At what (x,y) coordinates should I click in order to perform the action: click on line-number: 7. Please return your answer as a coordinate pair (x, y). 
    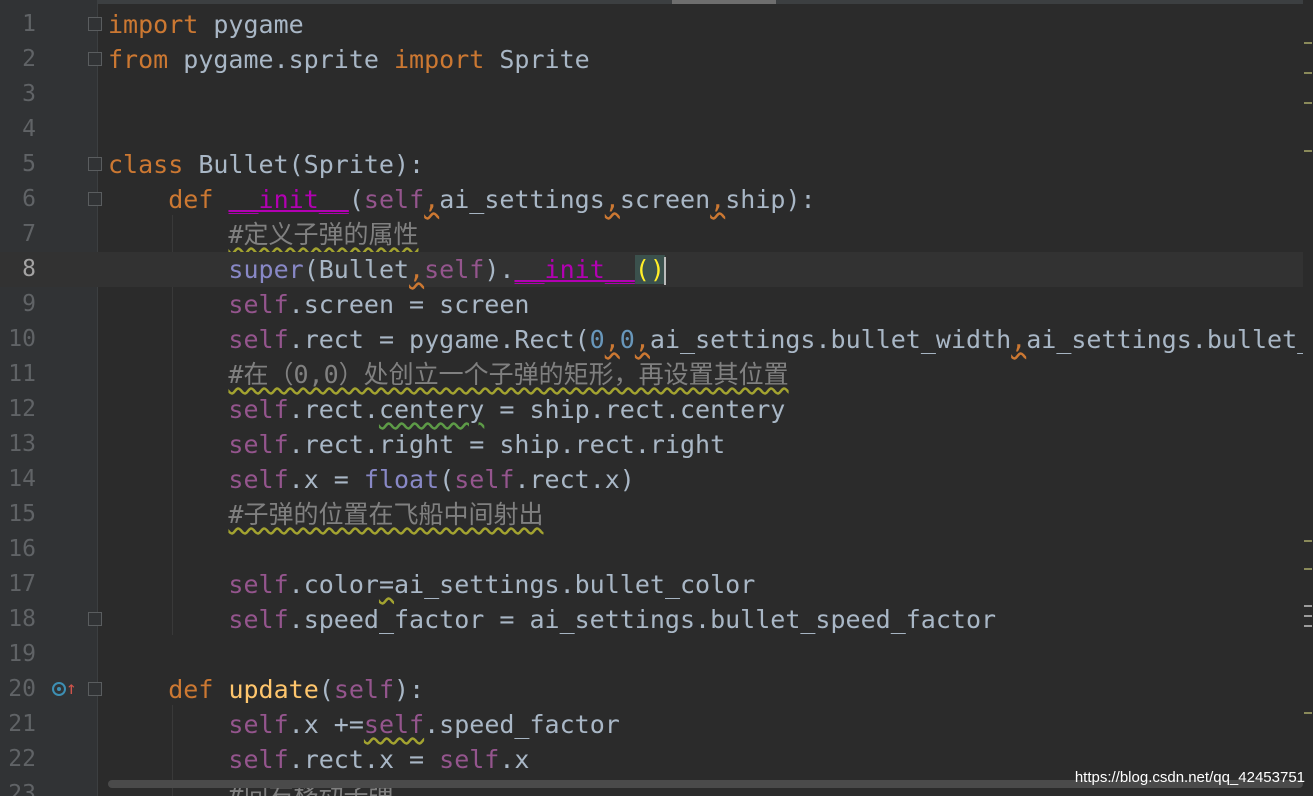
    Looking at the image, I should click on (29, 234).